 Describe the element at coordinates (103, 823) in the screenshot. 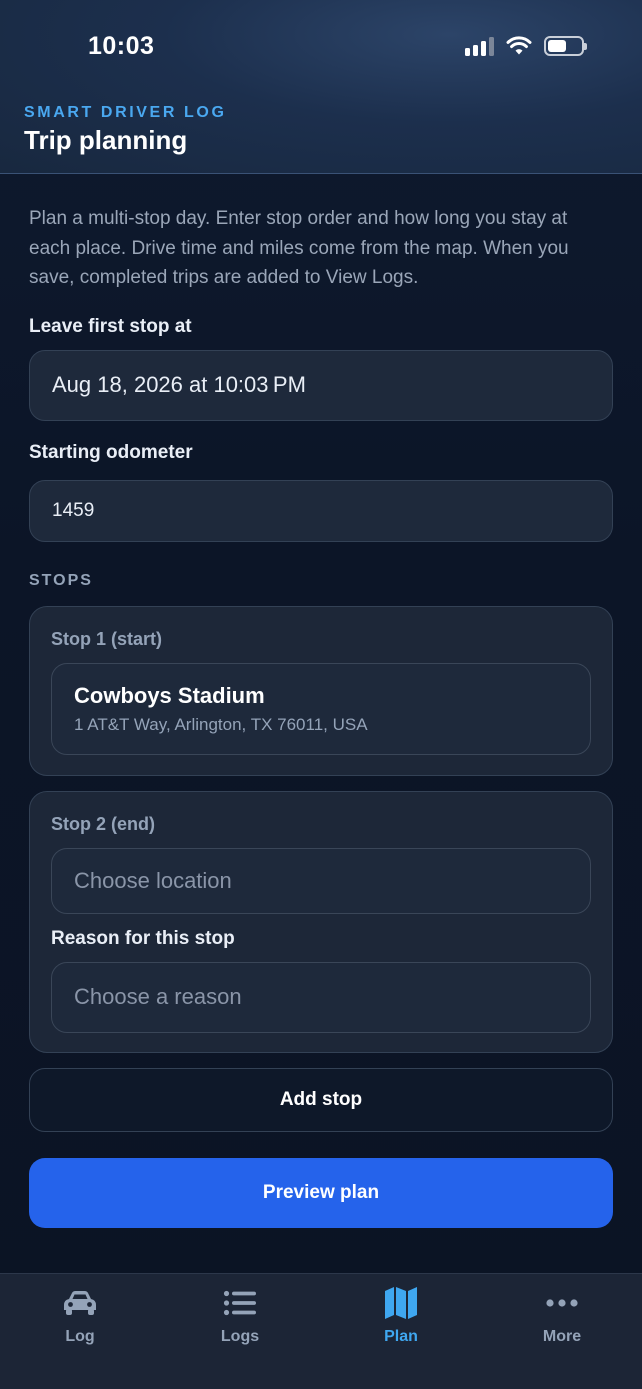

I see `stop-title: Stop 2 (end)` at that location.